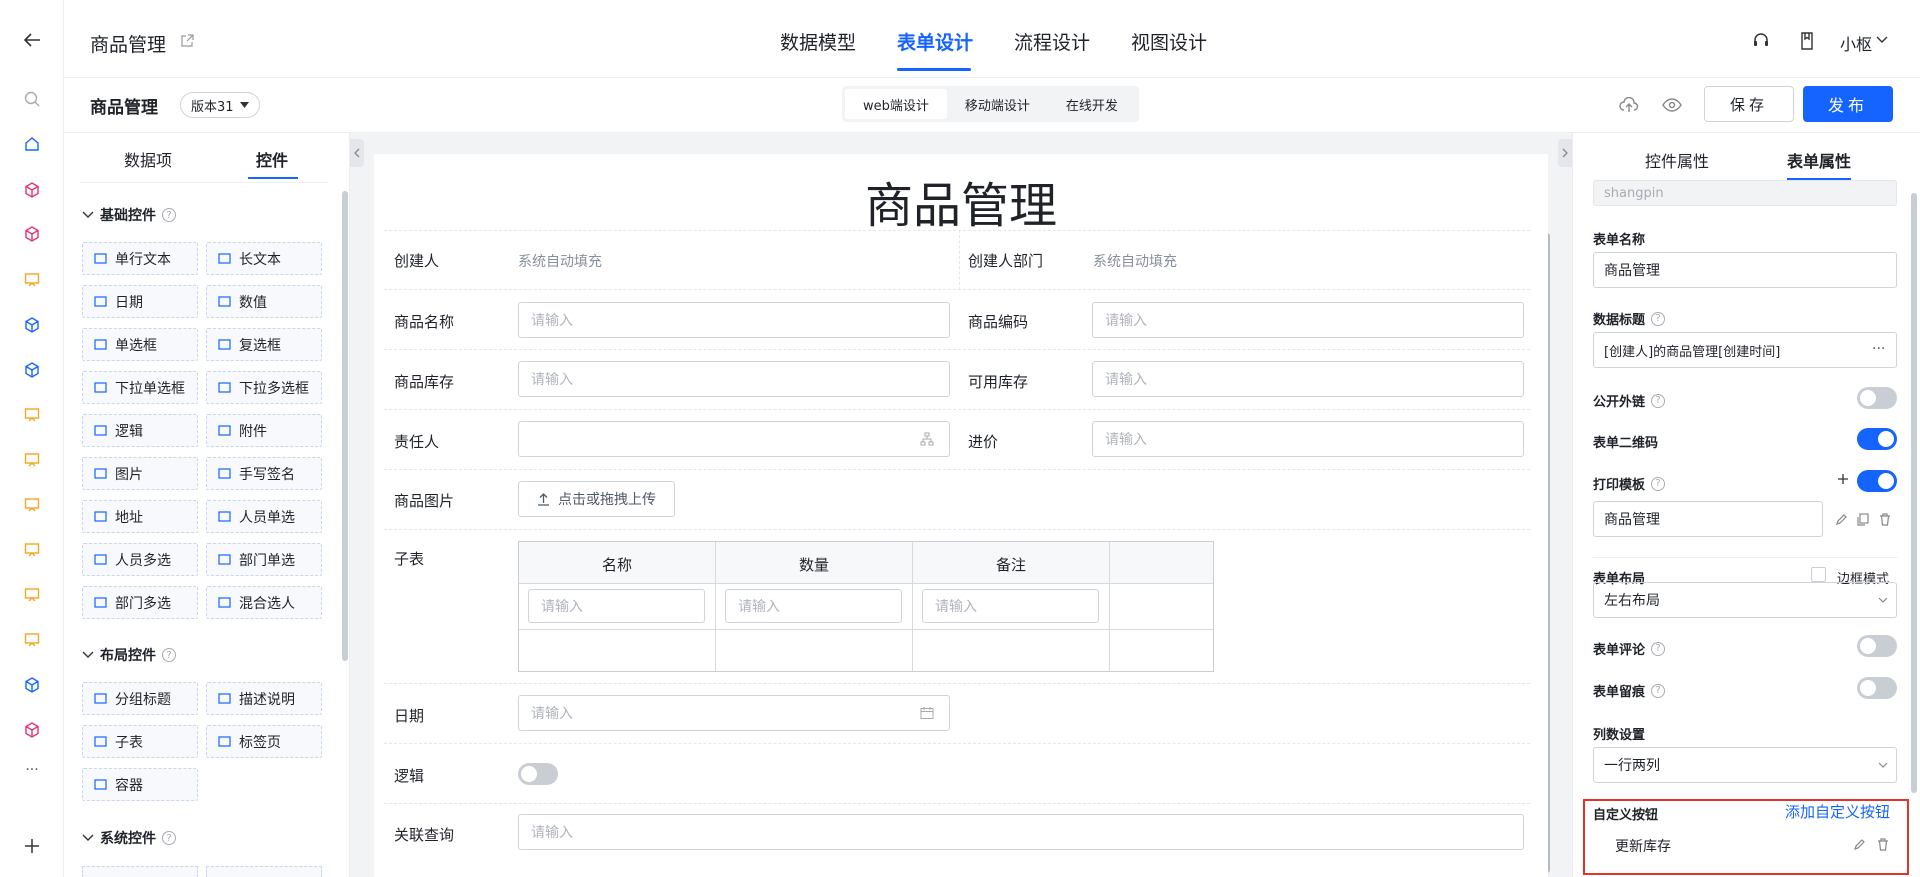  Describe the element at coordinates (140, 698) in the screenshot. I see `widget-chip: 分组标题` at that location.